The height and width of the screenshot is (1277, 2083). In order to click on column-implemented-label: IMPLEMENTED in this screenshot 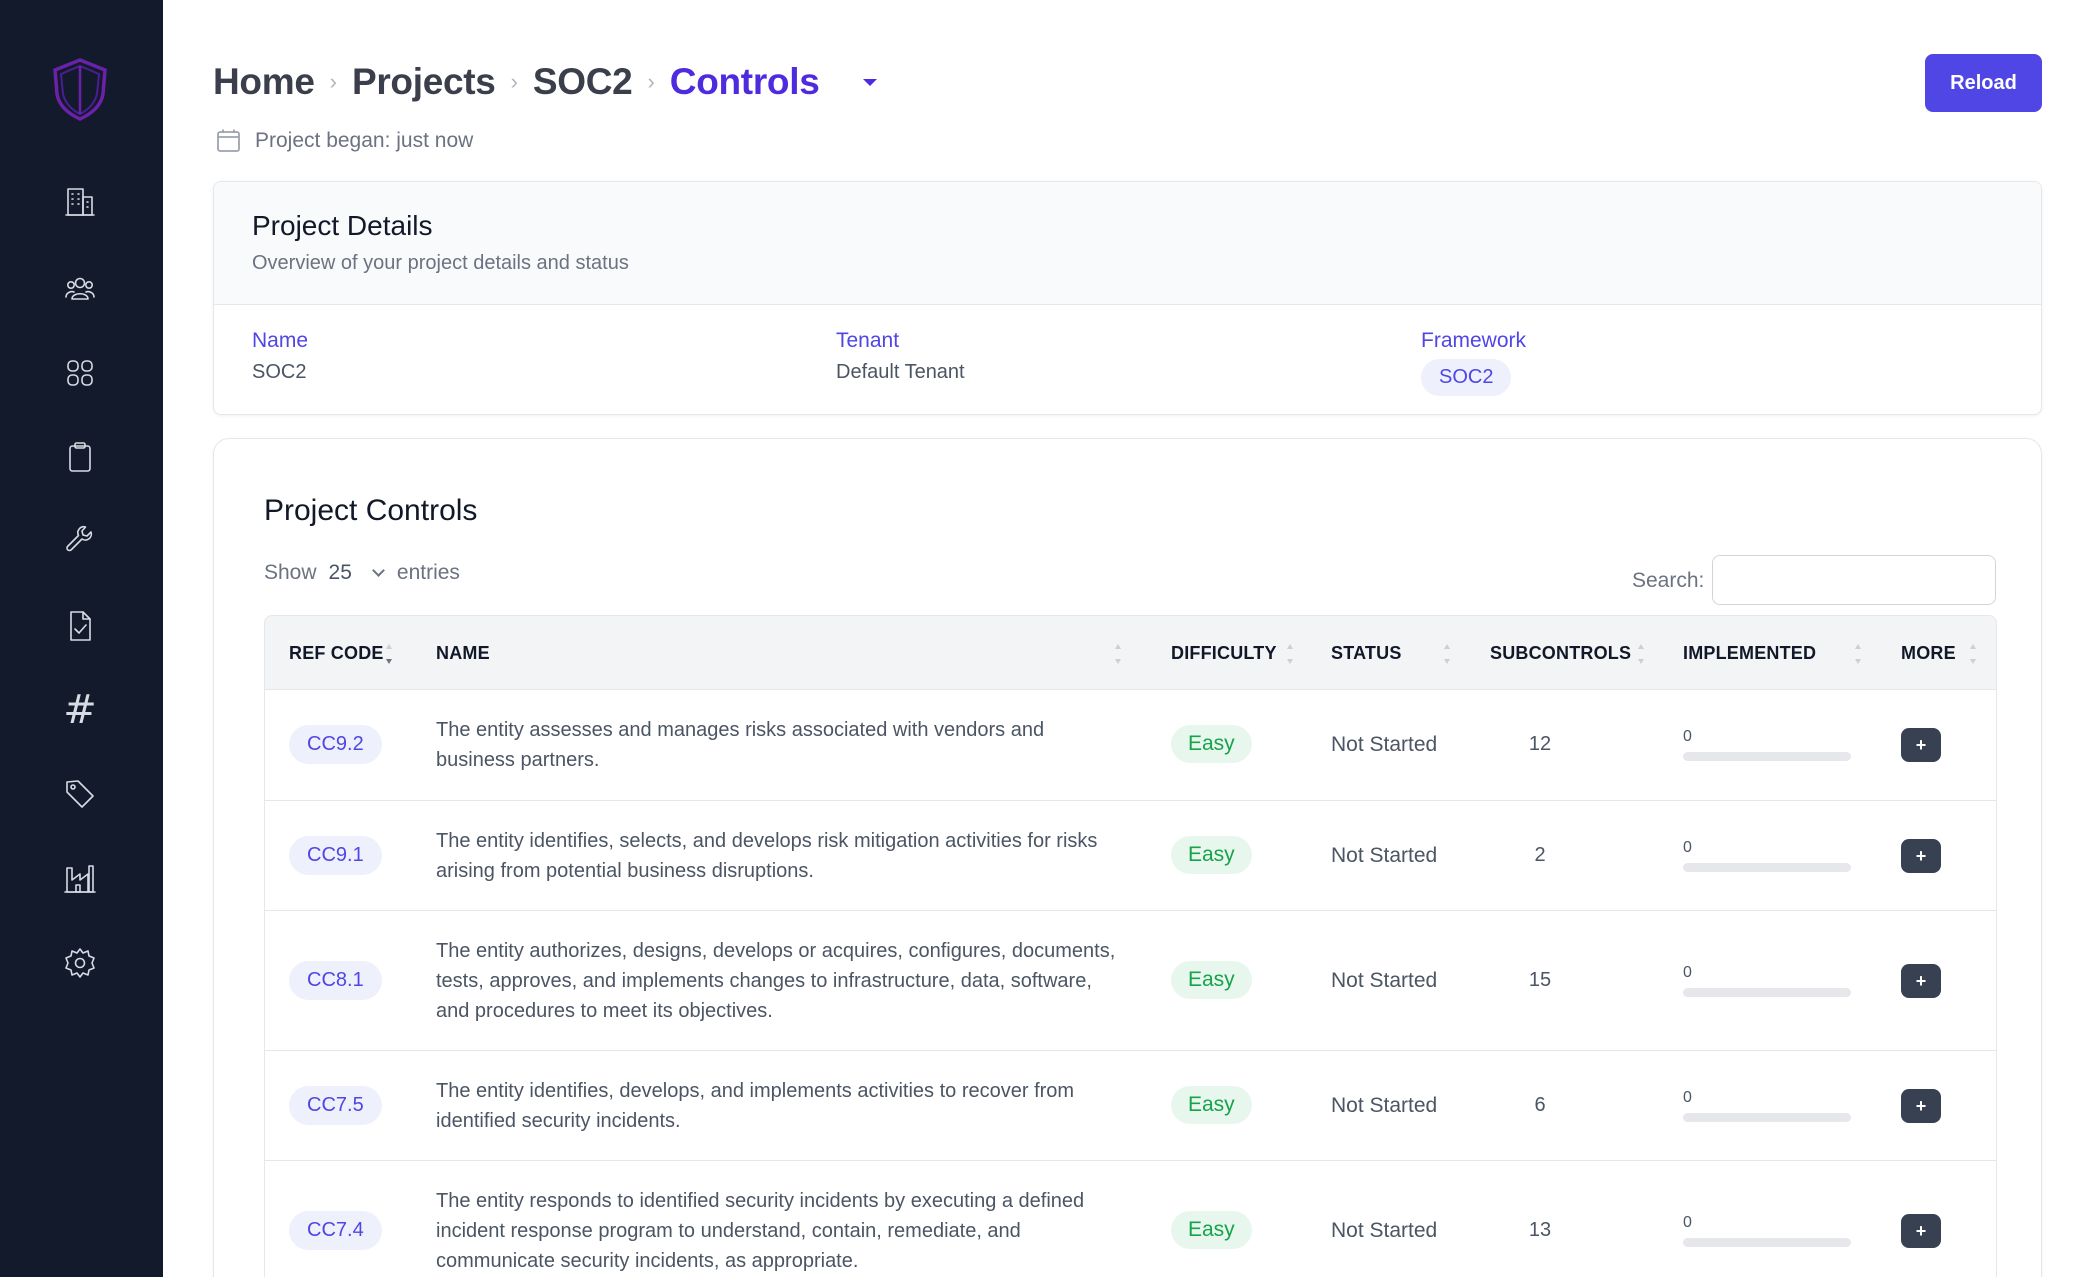, I will do `click(1750, 653)`.